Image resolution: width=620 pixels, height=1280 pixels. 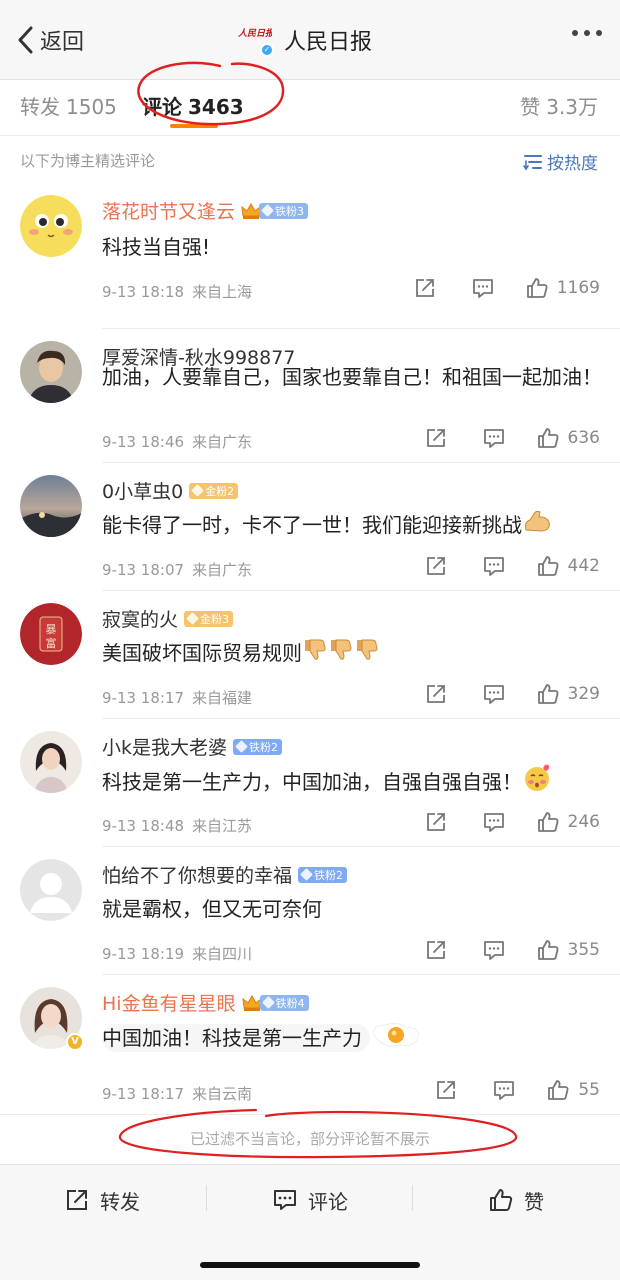 What do you see at coordinates (512, 438) in the screenshot?
I see `comment-actions: 636` at bounding box center [512, 438].